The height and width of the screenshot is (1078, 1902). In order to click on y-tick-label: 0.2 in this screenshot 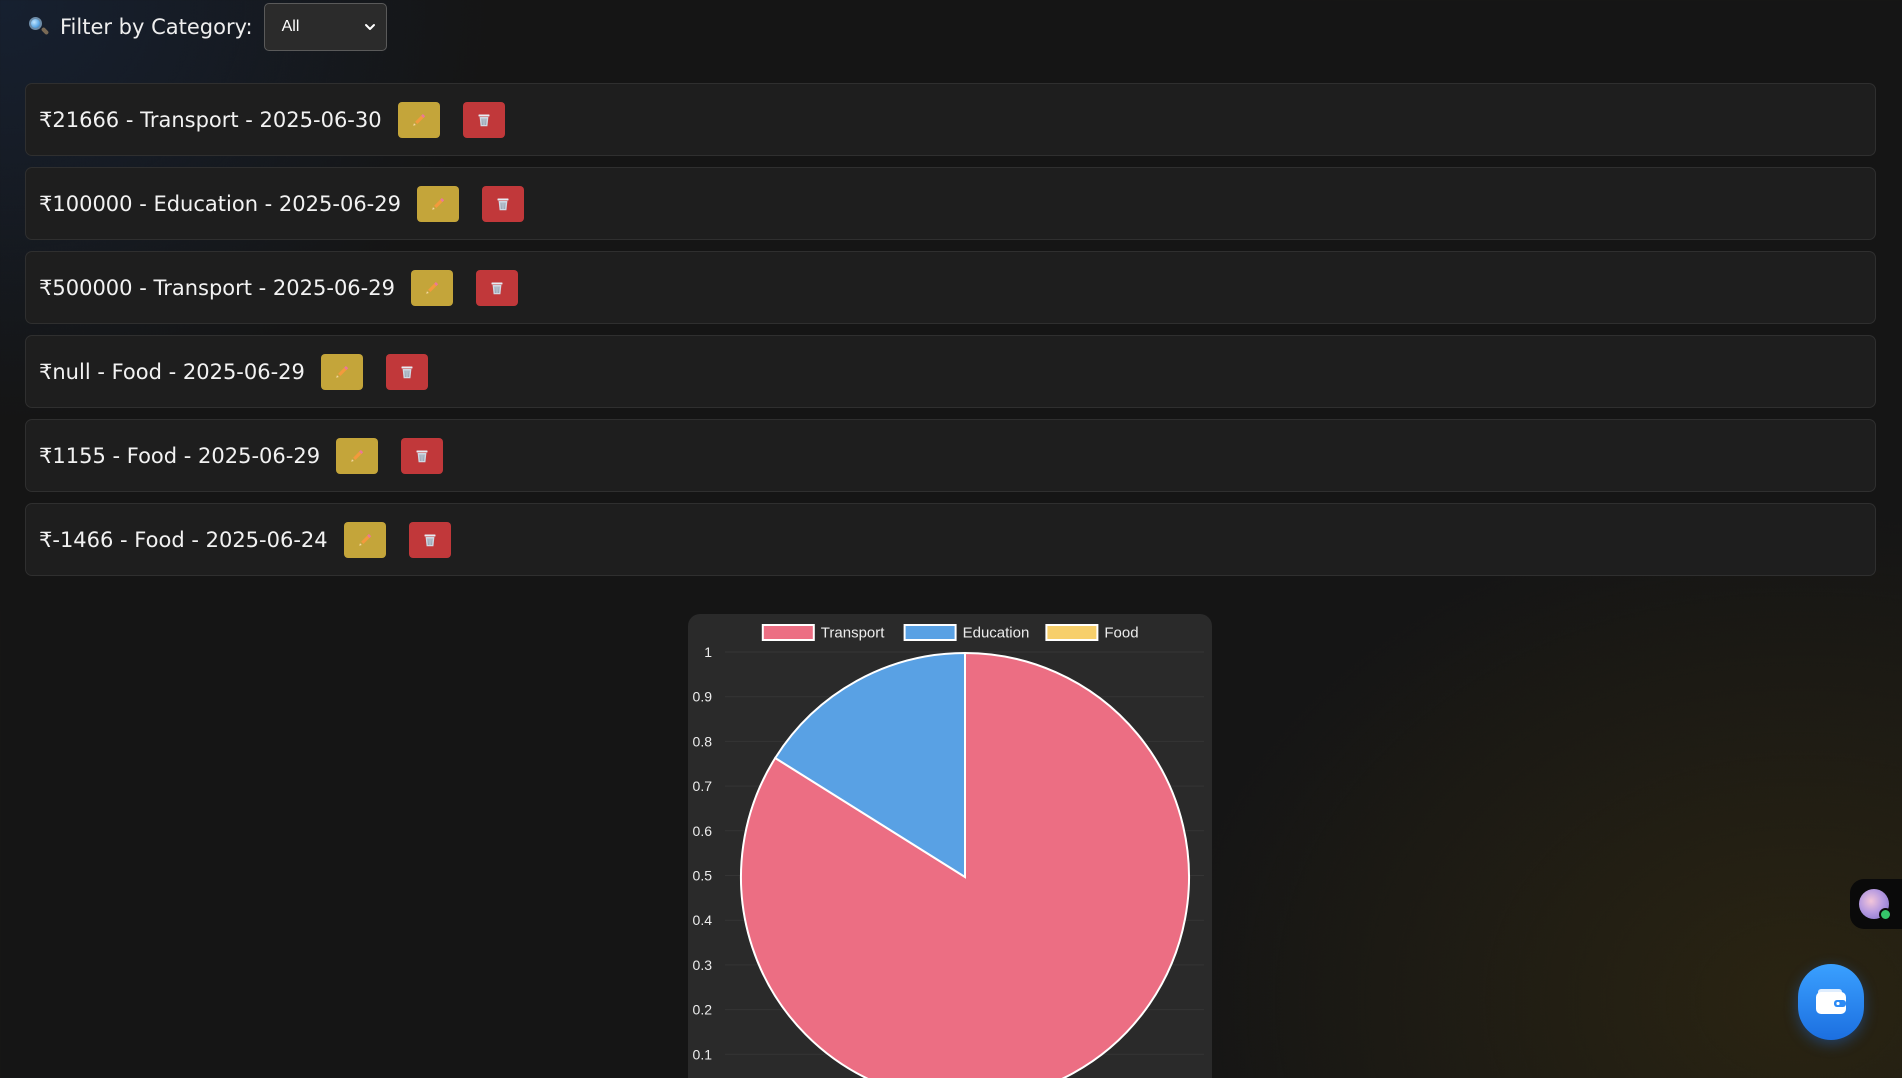, I will do `click(703, 1010)`.